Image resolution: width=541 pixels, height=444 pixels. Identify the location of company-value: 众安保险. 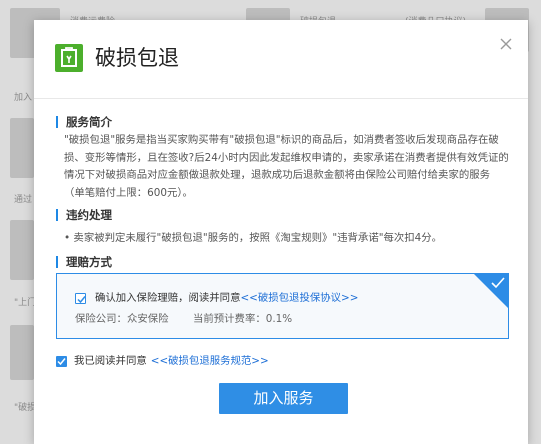
(147, 319).